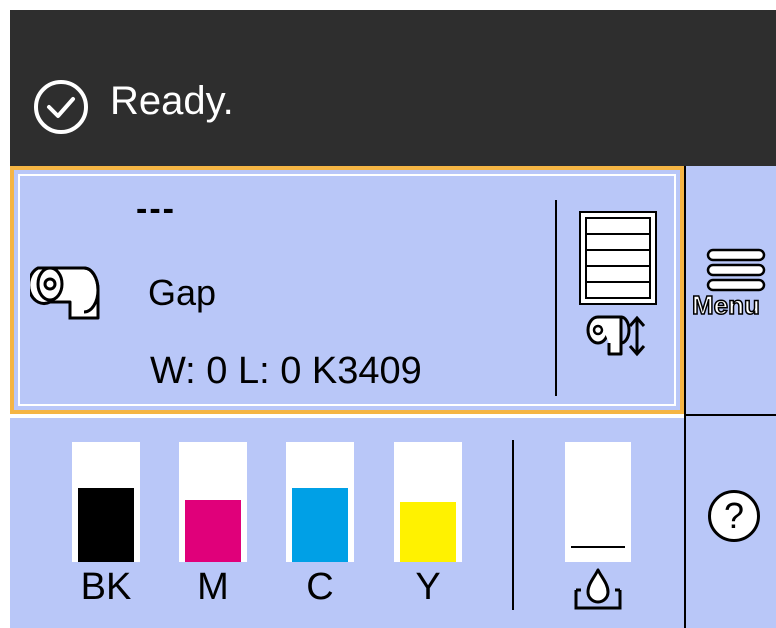 Image resolution: width=776 pixels, height=628 pixels. What do you see at coordinates (156, 209) in the screenshot?
I see `media-source-line: ---` at bounding box center [156, 209].